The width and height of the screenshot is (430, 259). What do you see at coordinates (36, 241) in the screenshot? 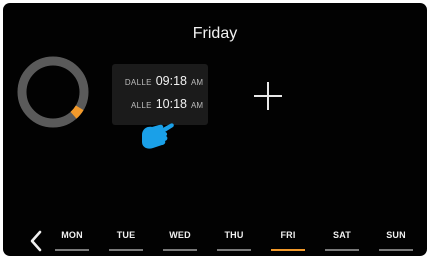
I see `chevron-left-icon` at bounding box center [36, 241].